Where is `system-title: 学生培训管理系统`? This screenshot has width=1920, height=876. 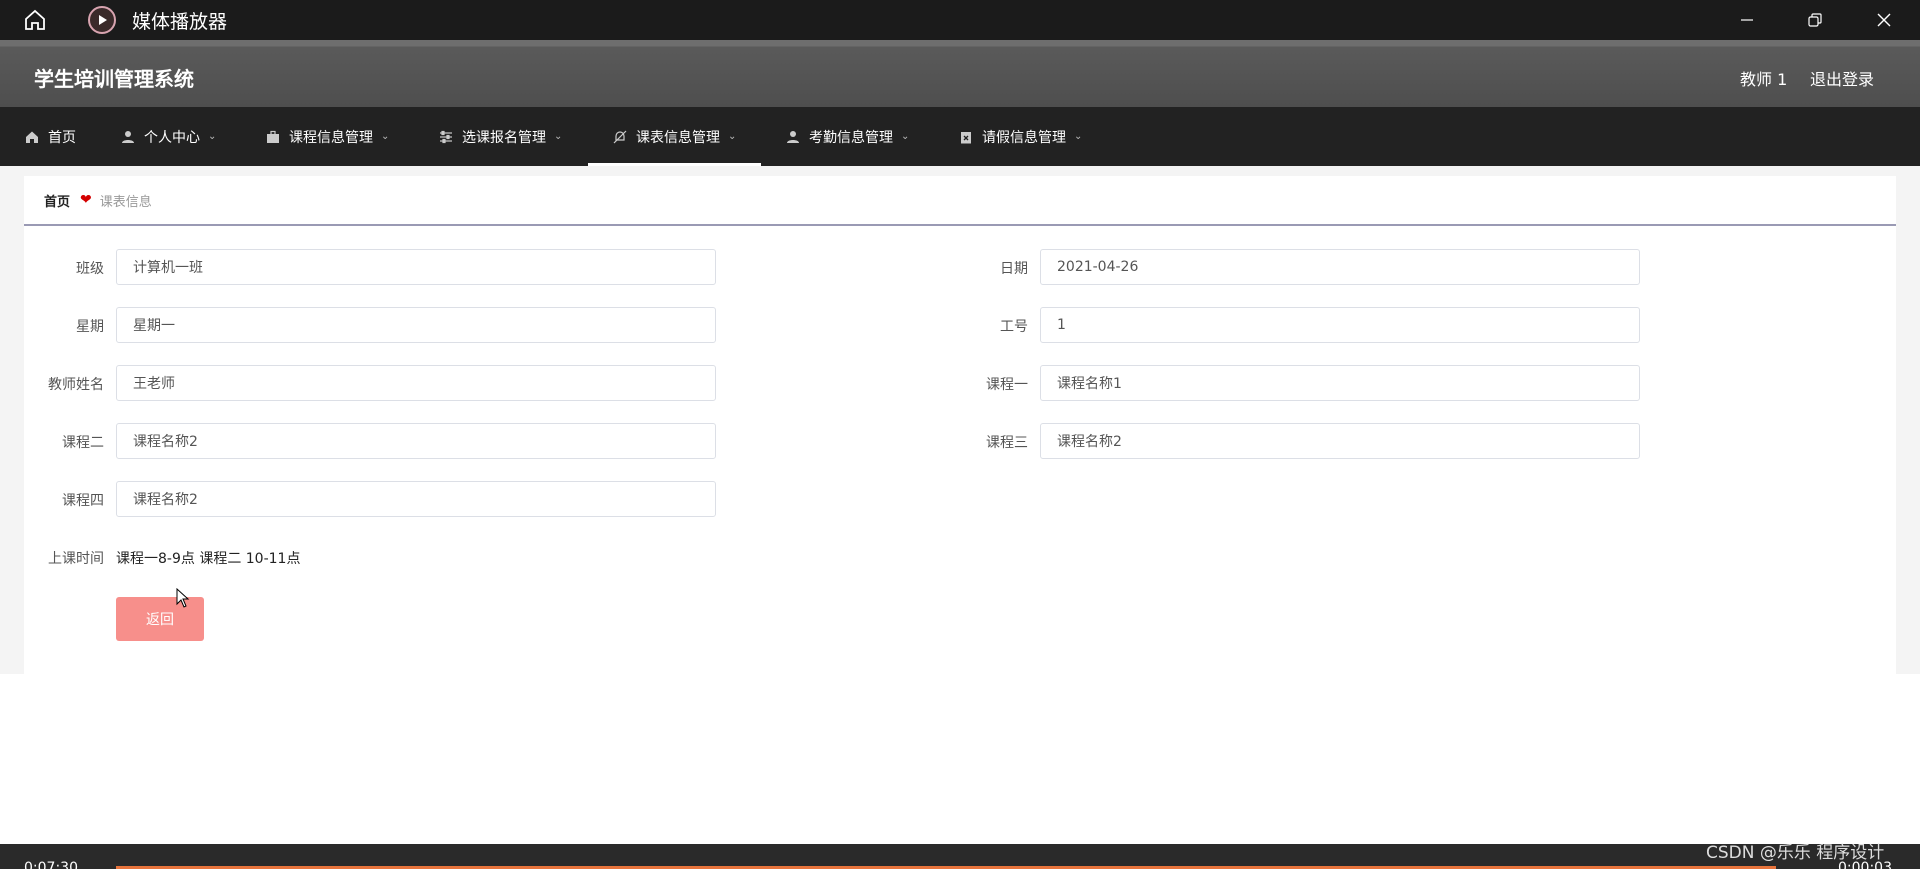 system-title: 学生培训管理系统 is located at coordinates (114, 79).